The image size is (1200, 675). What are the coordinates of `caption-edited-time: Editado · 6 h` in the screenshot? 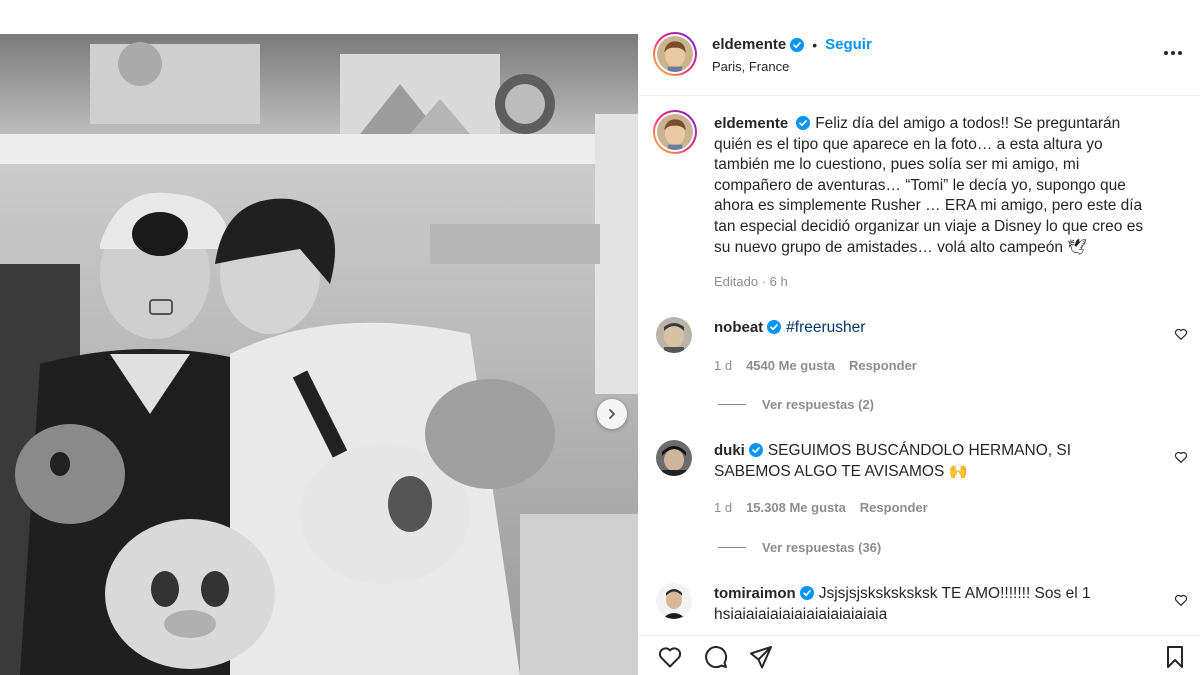 It's located at (751, 281).